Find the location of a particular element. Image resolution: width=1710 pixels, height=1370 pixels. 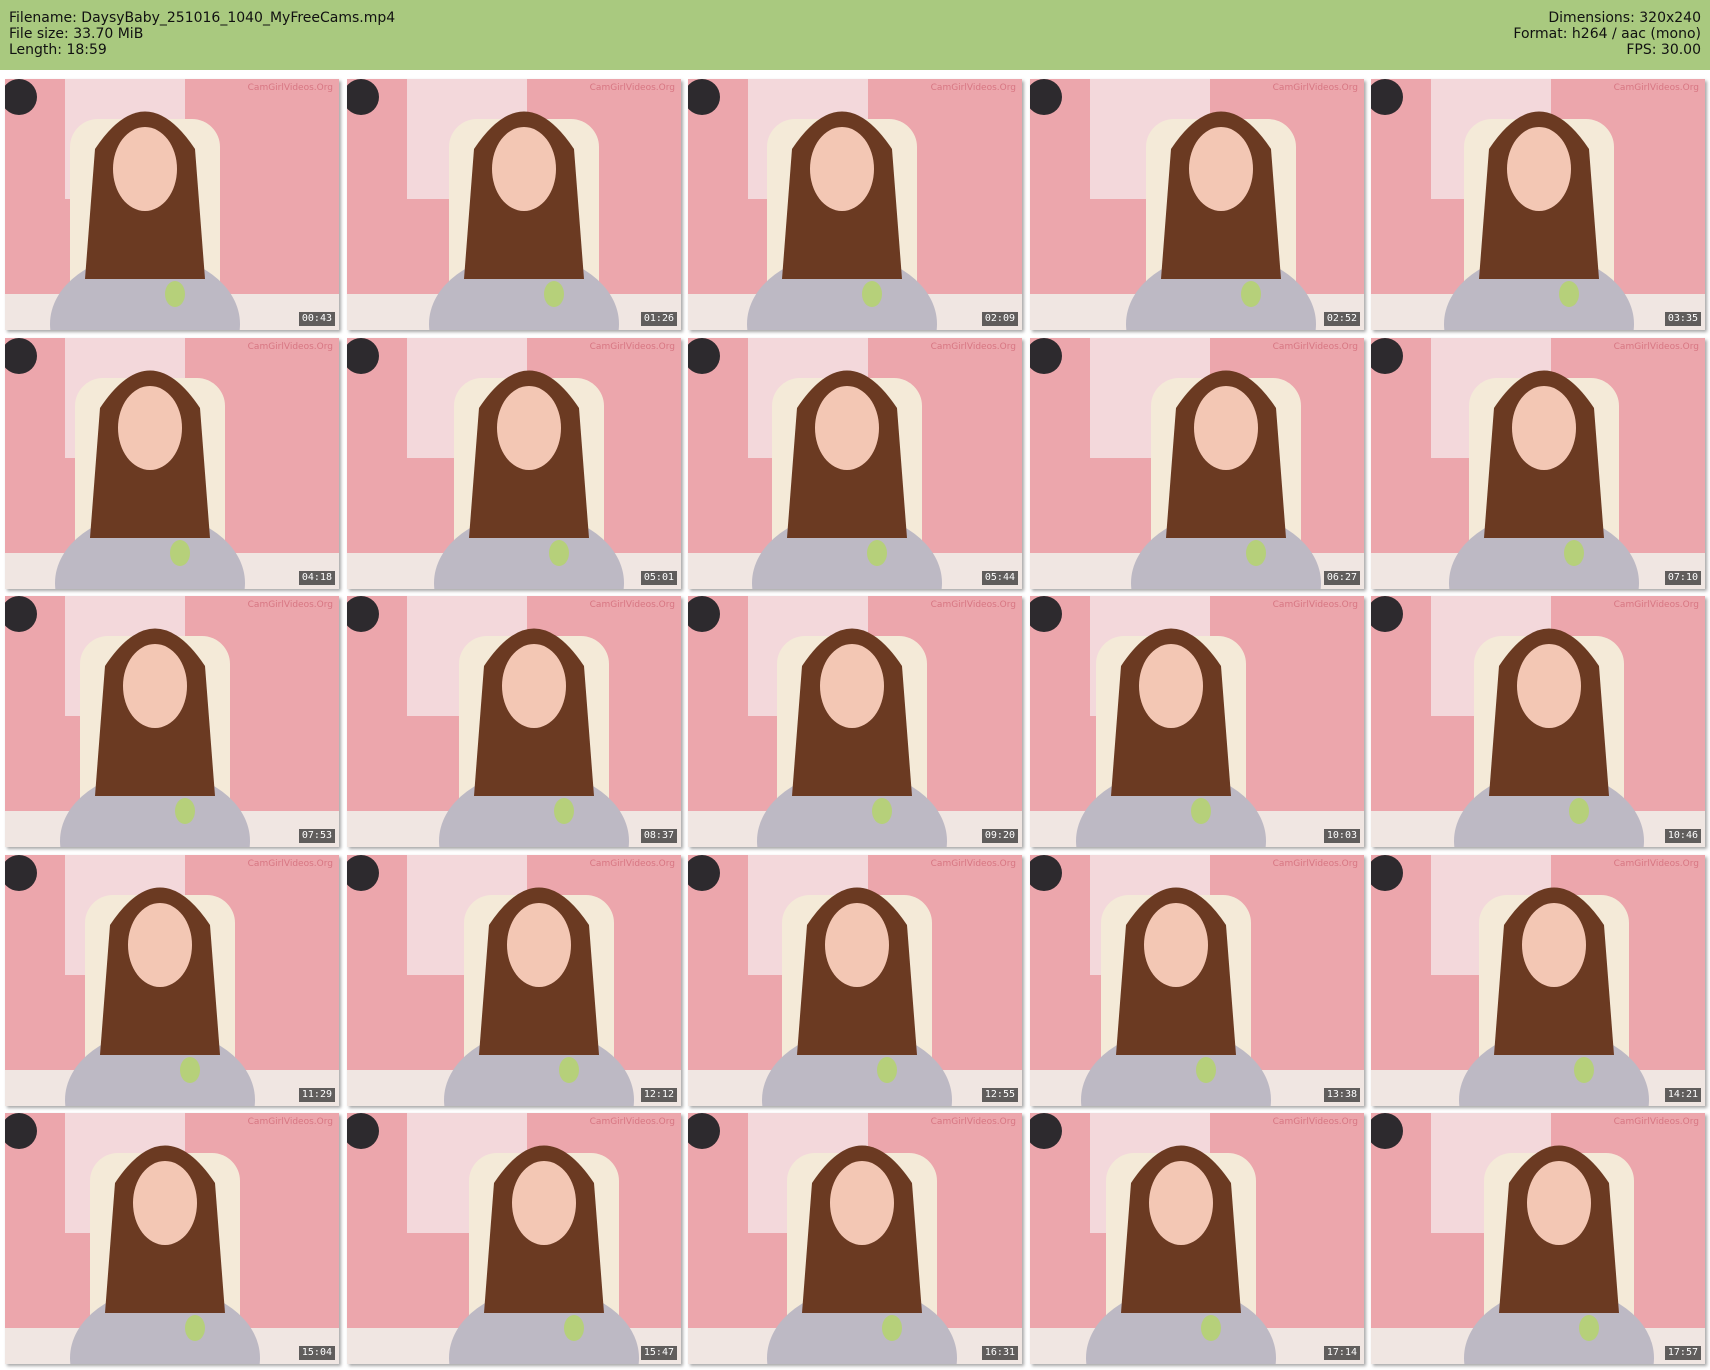

timestamp-label: 16:31 is located at coordinates (999, 1353).